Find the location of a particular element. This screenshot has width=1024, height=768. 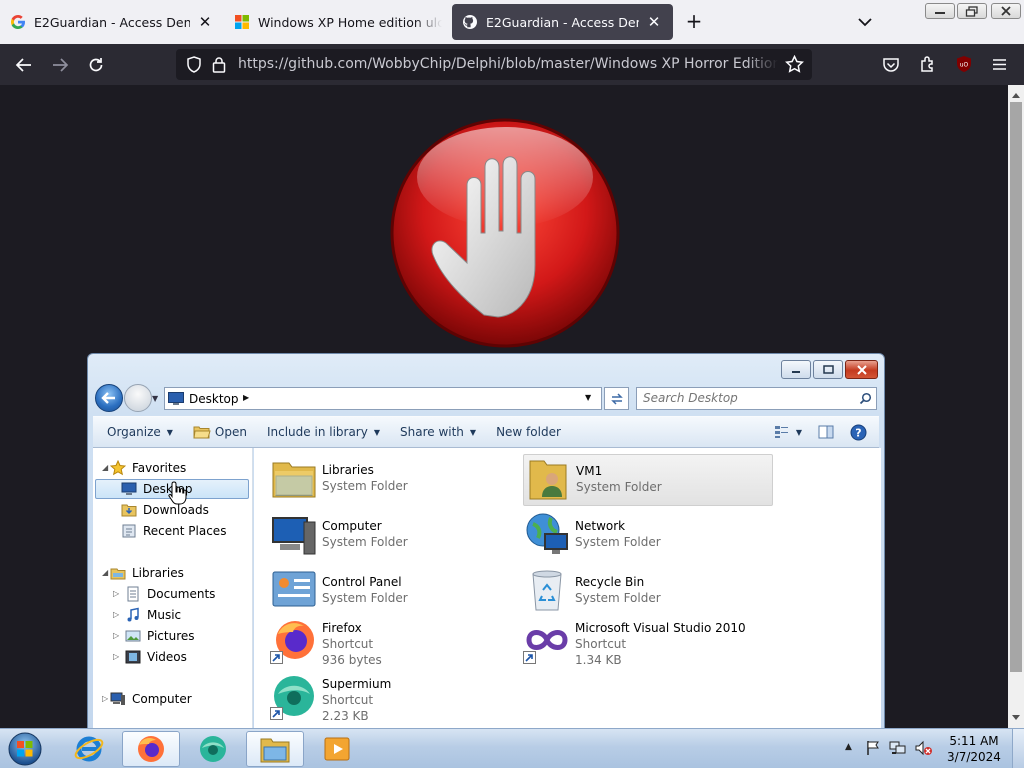

nav-downloads: Downloads is located at coordinates (165, 510).